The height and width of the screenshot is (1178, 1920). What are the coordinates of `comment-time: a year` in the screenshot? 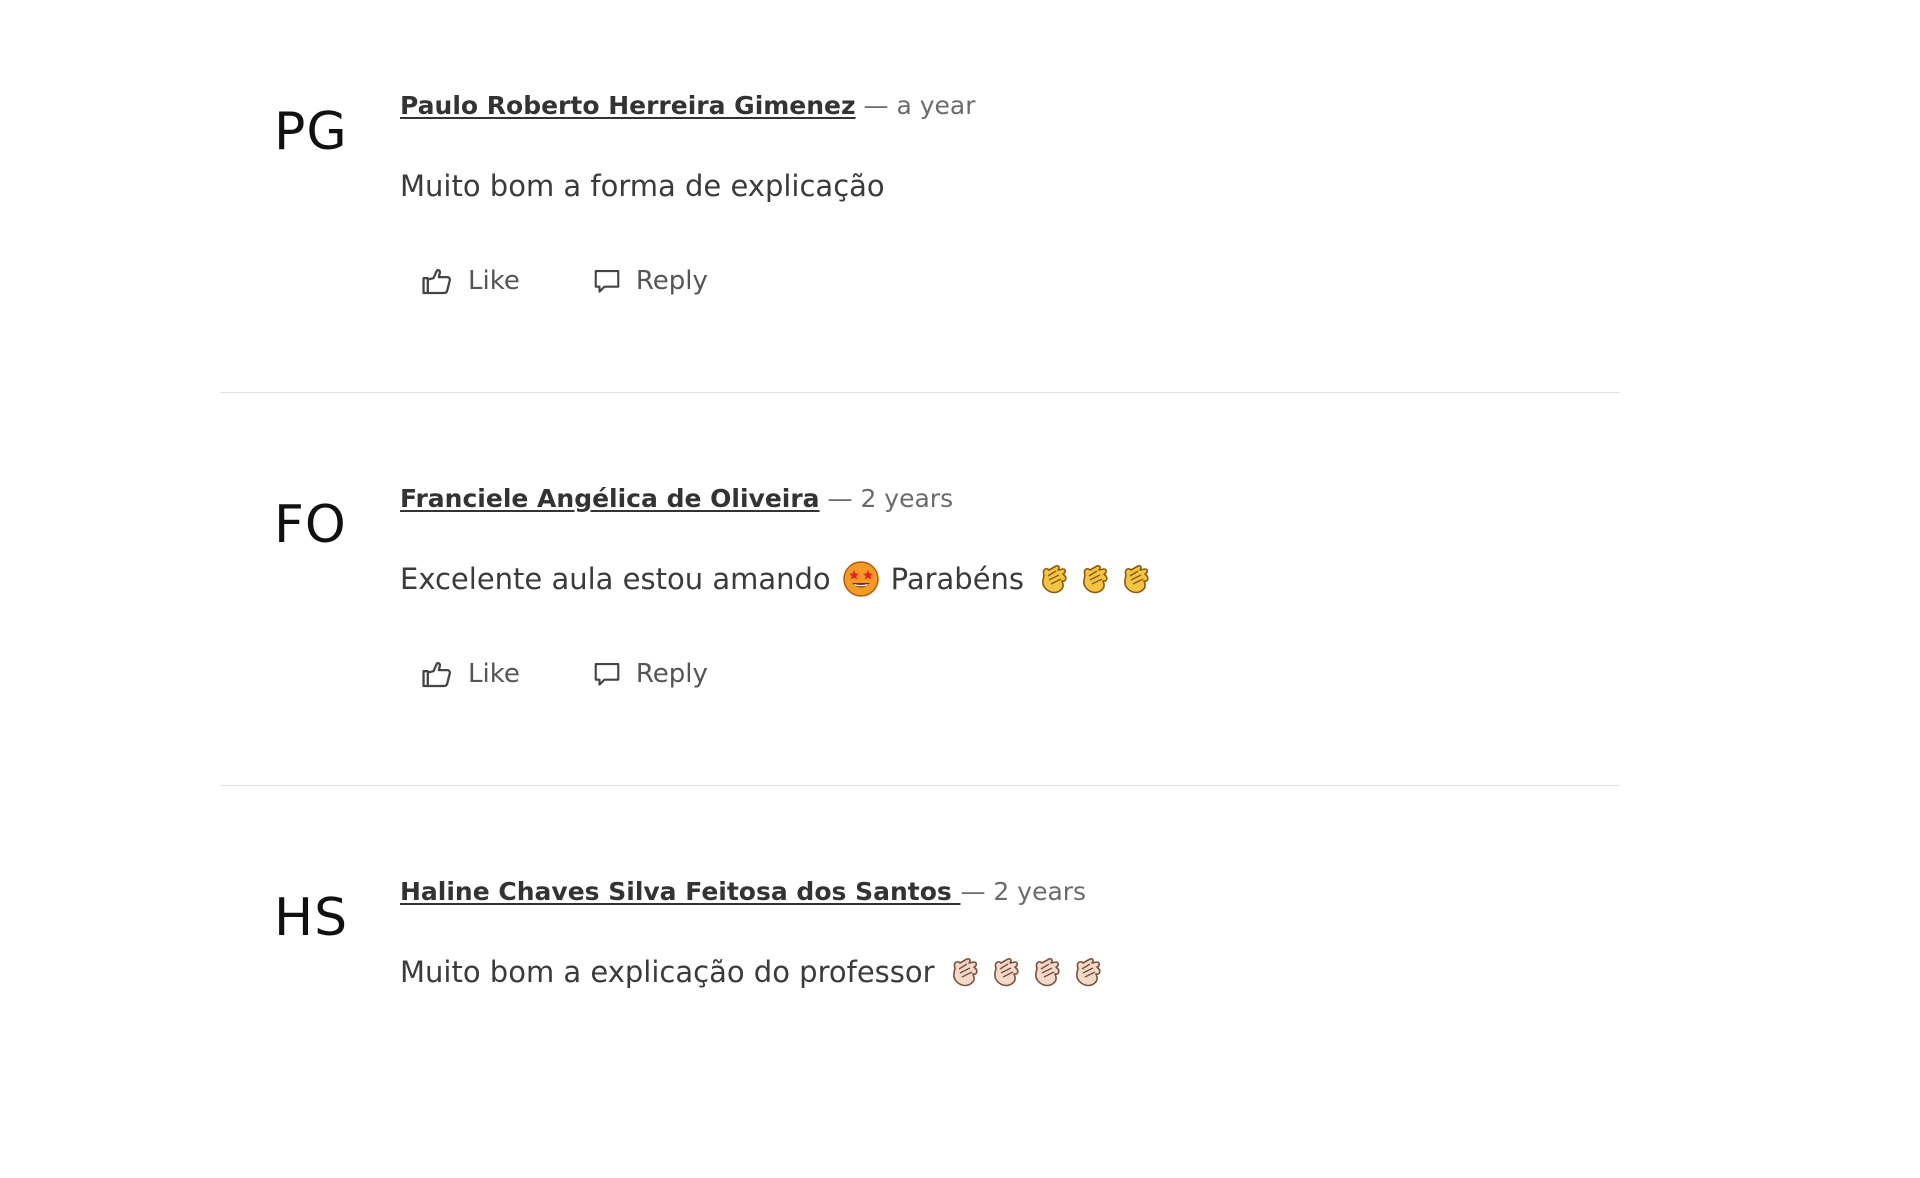 It's located at (936, 105).